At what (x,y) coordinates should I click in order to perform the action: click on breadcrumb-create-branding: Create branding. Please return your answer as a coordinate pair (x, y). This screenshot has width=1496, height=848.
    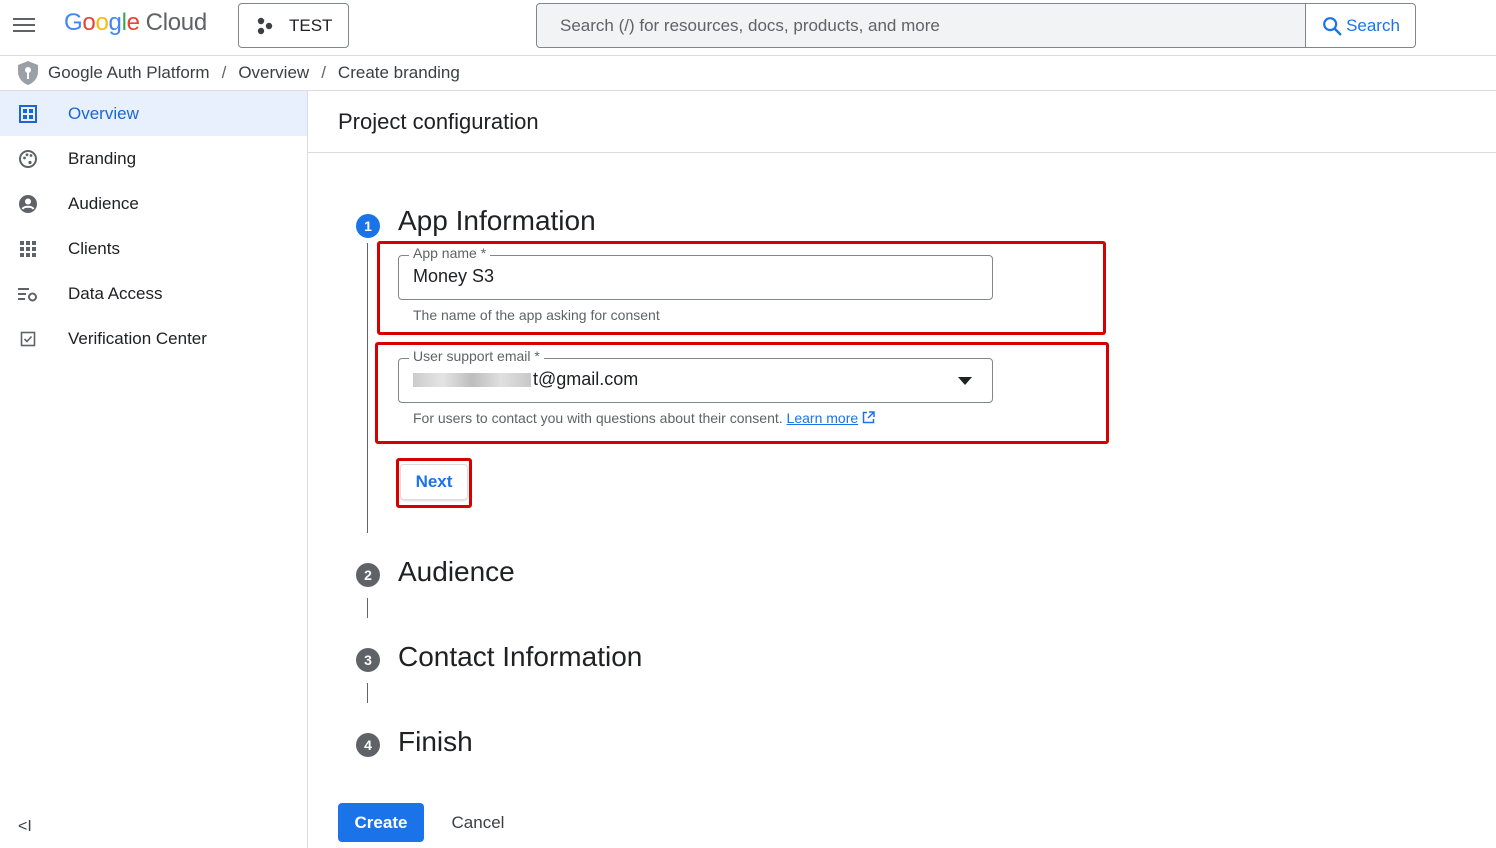
    Looking at the image, I should click on (398, 72).